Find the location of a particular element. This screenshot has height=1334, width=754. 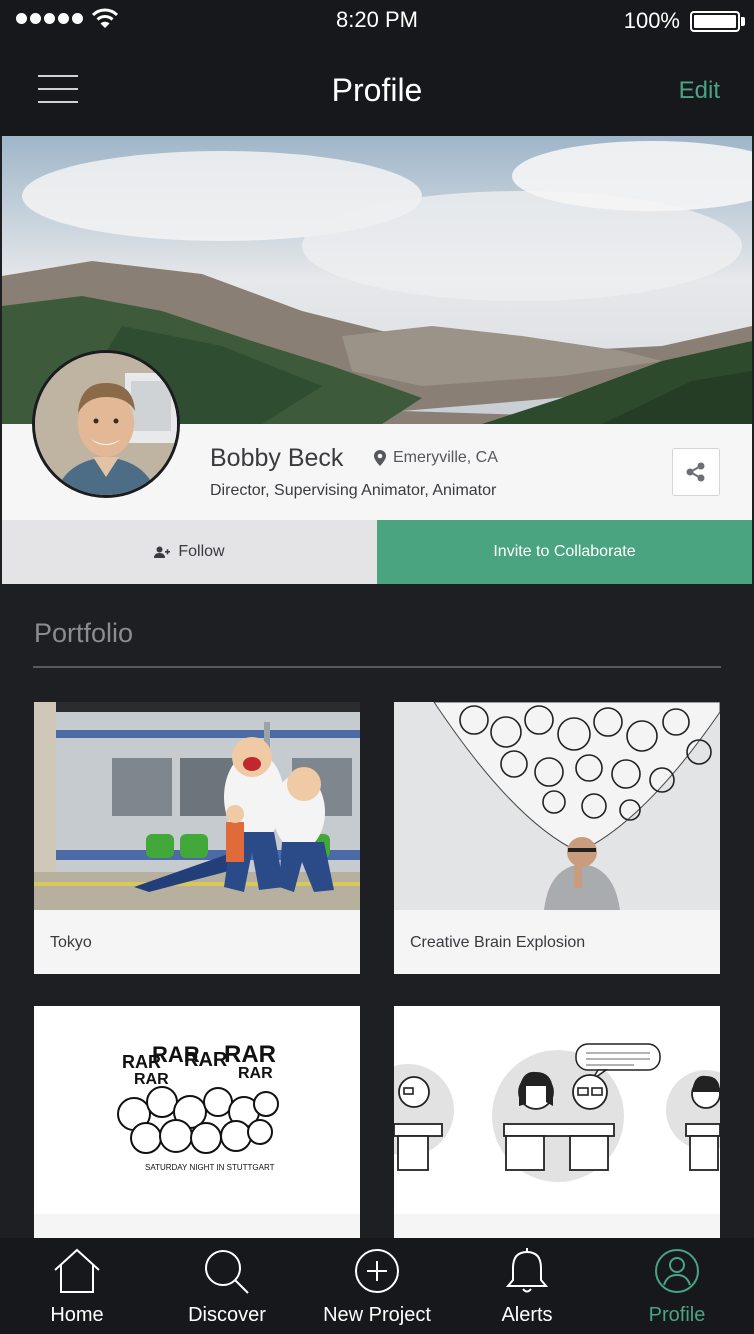

invite-to-collaborate-button: Invite to Collaborate is located at coordinates (564, 552).